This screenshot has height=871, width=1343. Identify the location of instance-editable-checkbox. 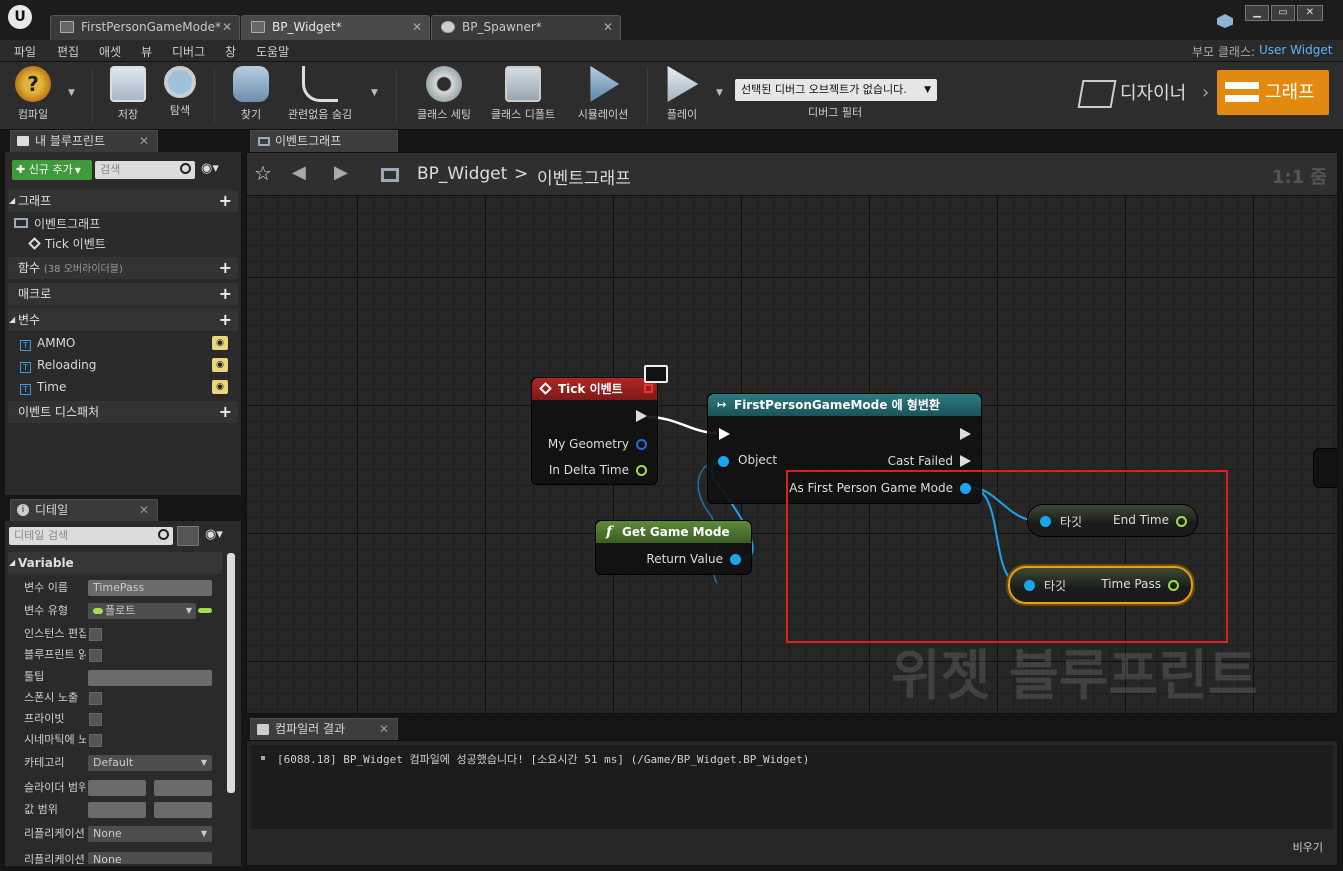
(95, 634).